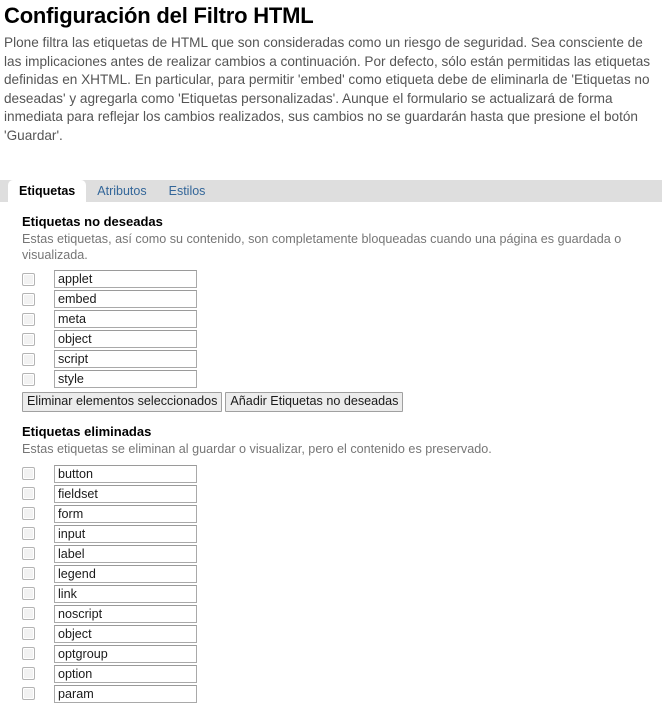 This screenshot has height=708, width=662. What do you see at coordinates (47, 191) in the screenshot?
I see `tab-etiquetas: Etiquetas` at bounding box center [47, 191].